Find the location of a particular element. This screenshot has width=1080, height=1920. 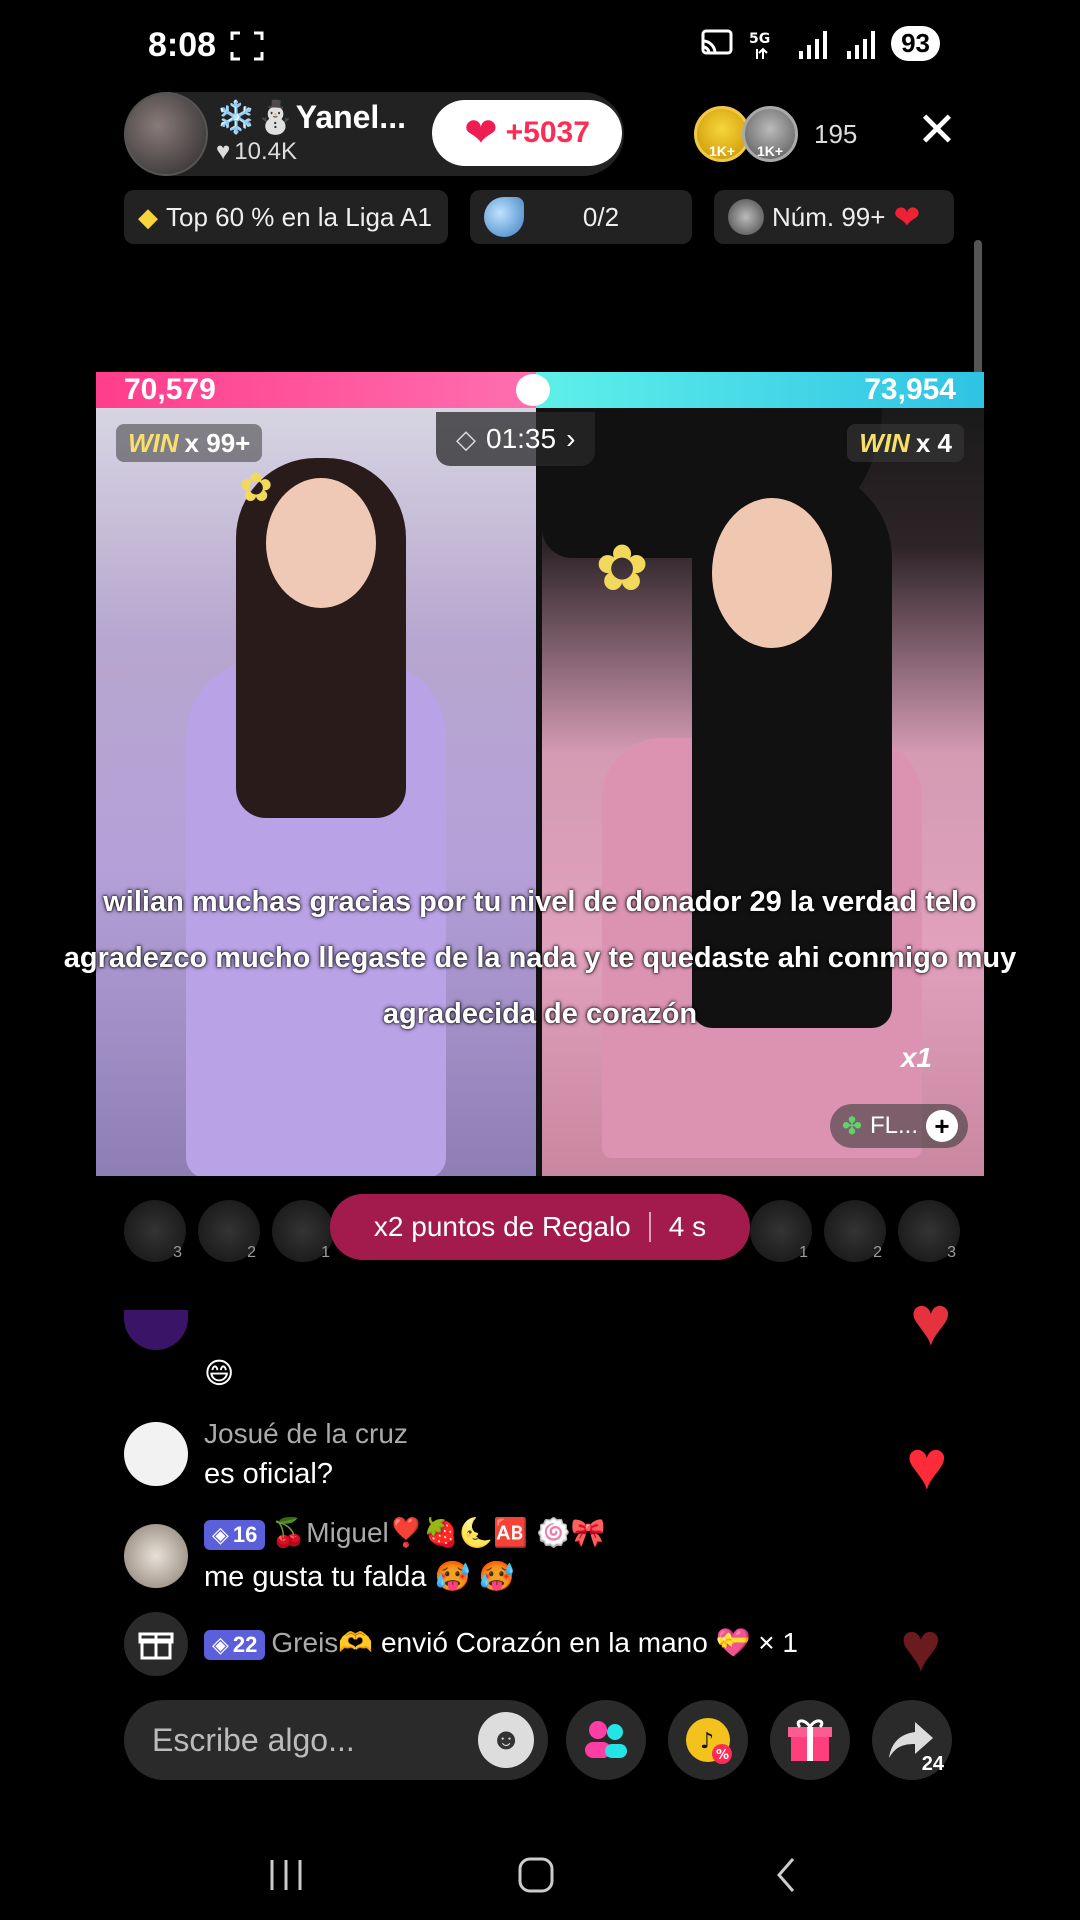

share-button: 24 is located at coordinates (912, 1740).